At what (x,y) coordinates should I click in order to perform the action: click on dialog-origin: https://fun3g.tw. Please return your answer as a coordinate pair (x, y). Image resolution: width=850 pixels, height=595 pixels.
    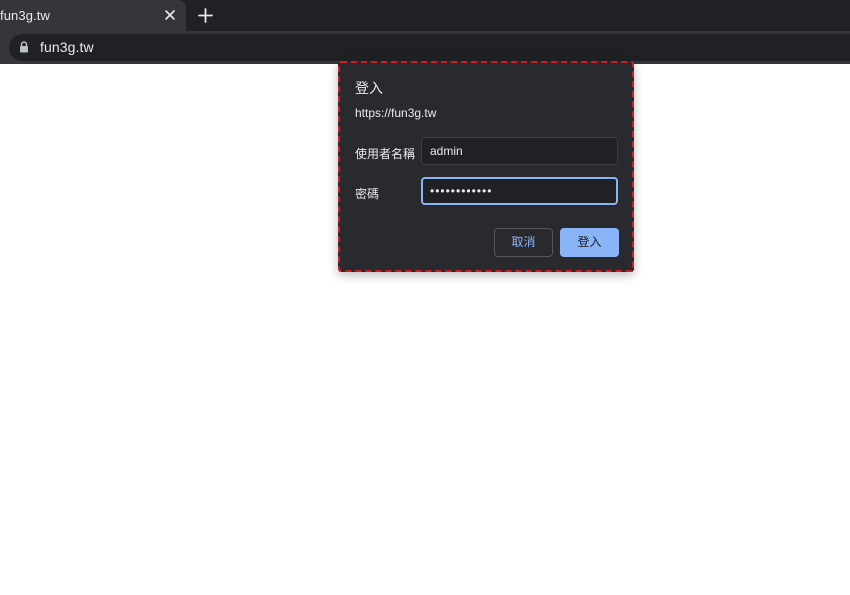
    Looking at the image, I should click on (396, 113).